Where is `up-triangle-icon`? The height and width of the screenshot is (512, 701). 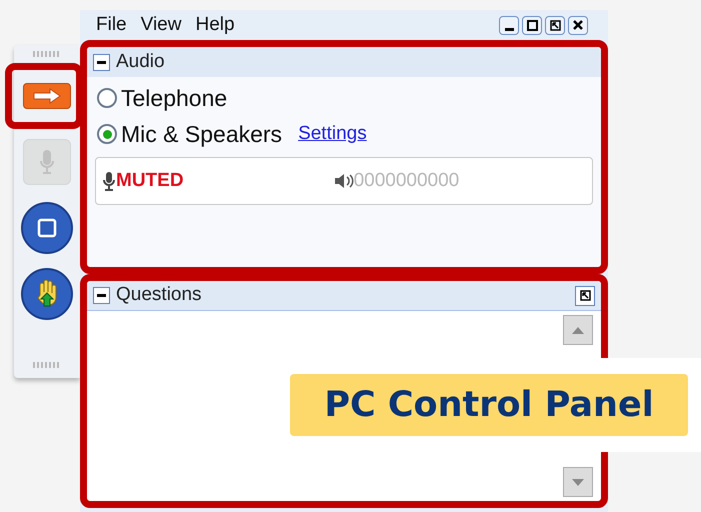
up-triangle-icon is located at coordinates (578, 330).